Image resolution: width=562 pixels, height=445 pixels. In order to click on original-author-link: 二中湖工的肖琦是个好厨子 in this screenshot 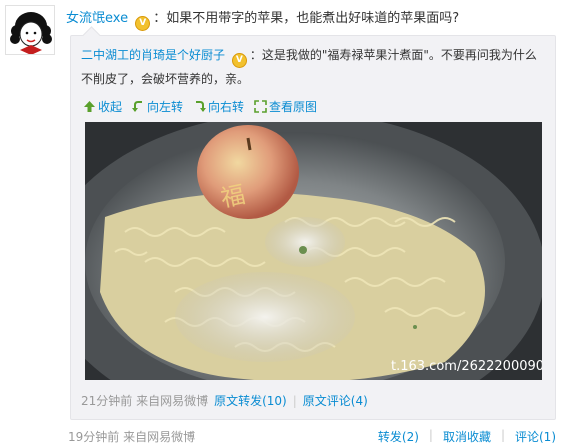, I will do `click(153, 55)`.